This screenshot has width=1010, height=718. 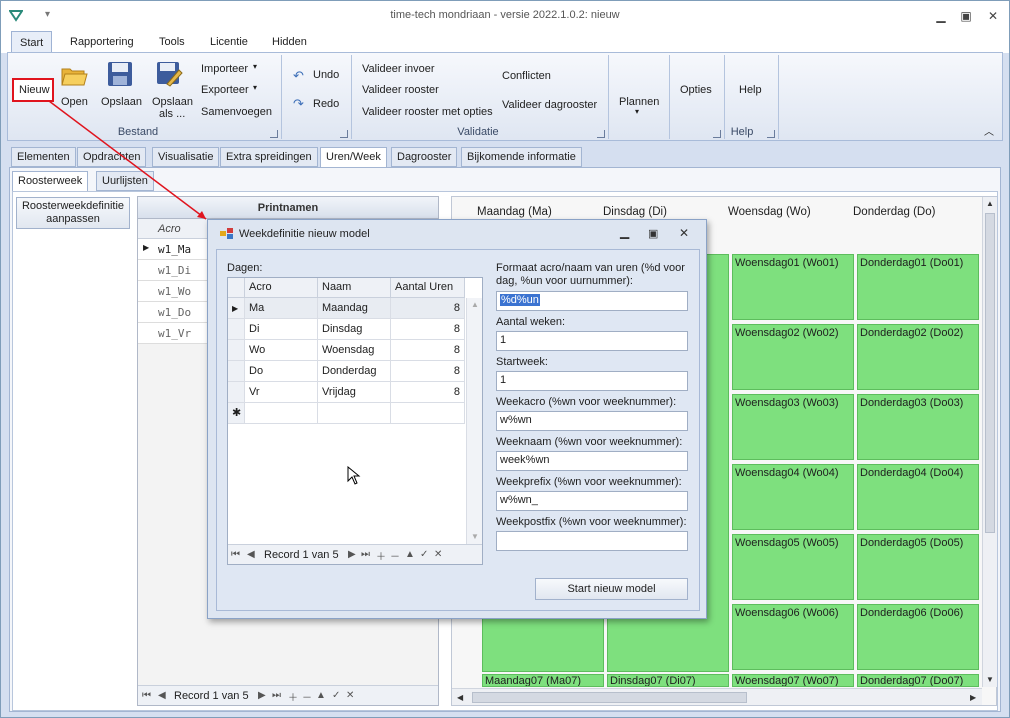 I want to click on cell-acro: Wo, so click(x=281, y=350).